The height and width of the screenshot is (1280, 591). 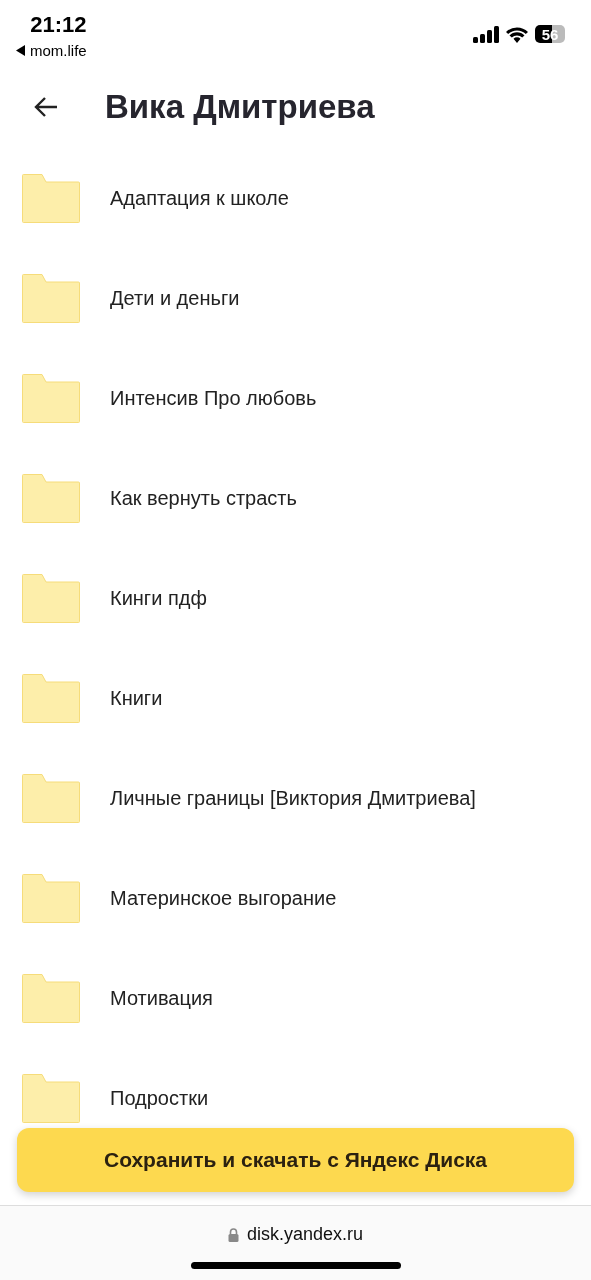 I want to click on folder-name: Материнское выгорание, so click(x=223, y=898).